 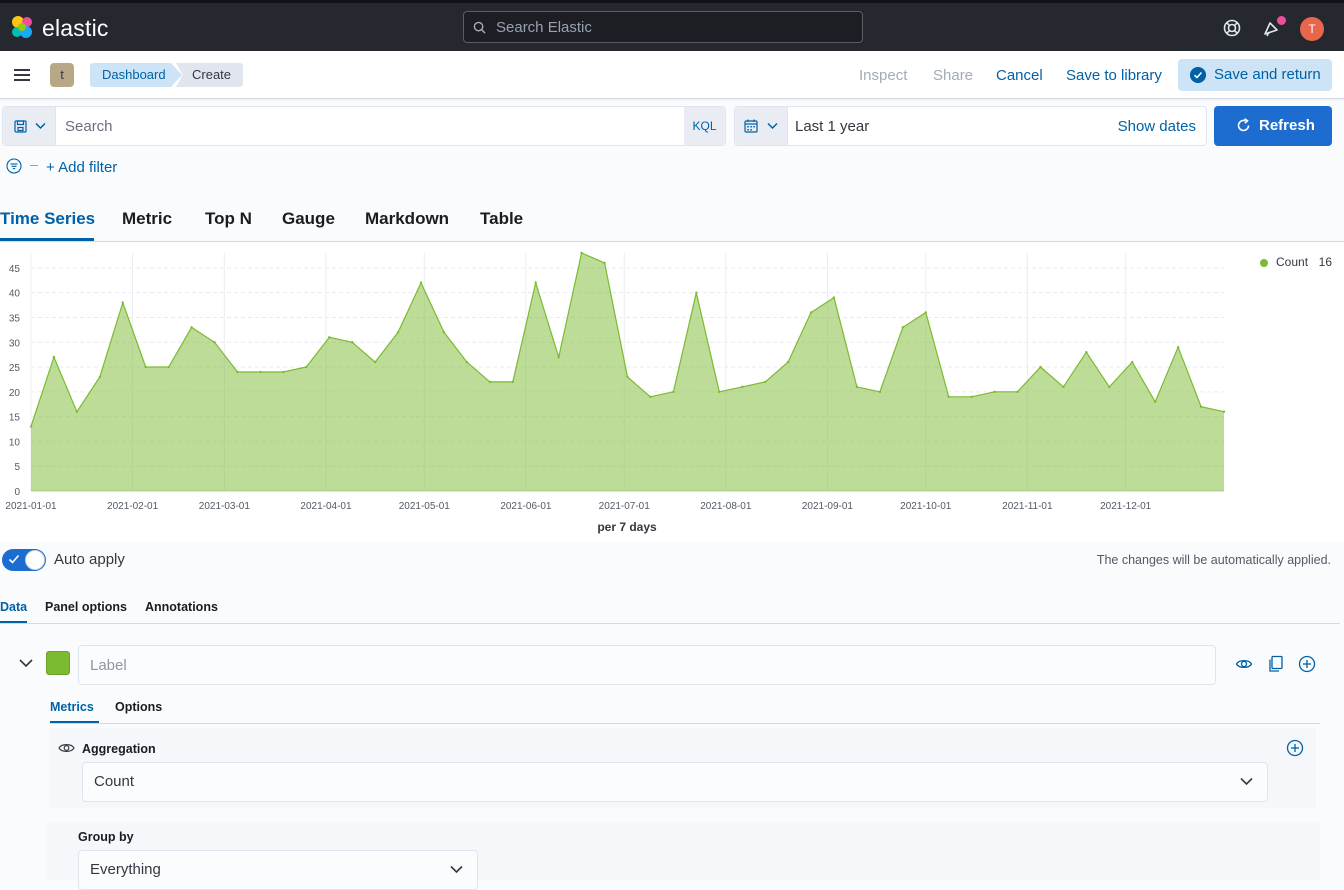 What do you see at coordinates (58, 663) in the screenshot?
I see `series-color-swatch` at bounding box center [58, 663].